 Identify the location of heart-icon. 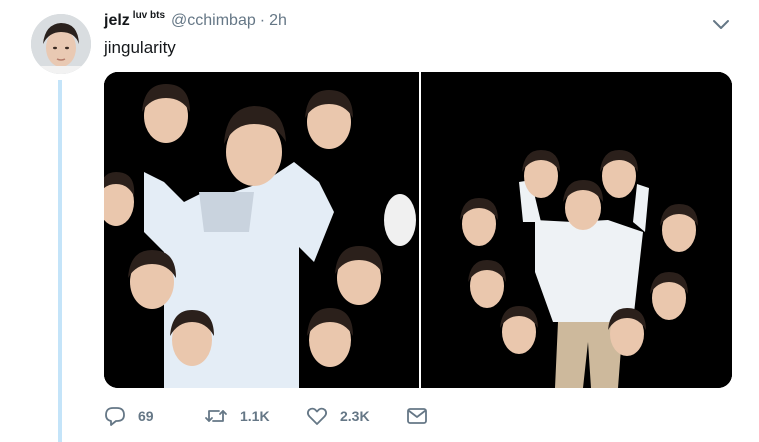
(317, 416).